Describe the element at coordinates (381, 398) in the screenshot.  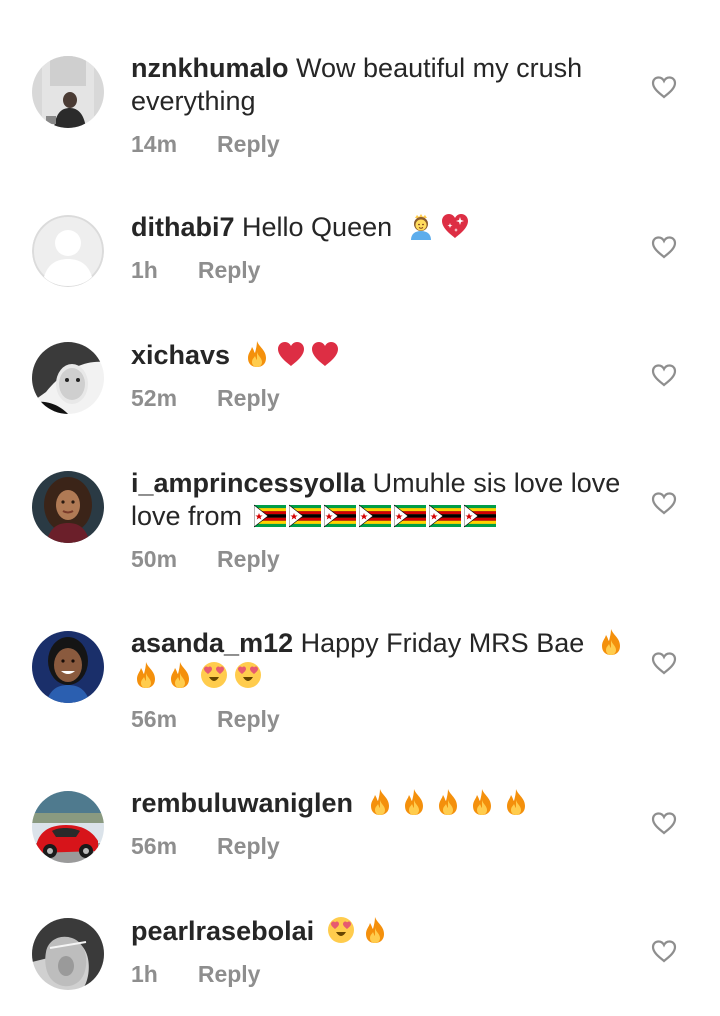
I see `comment-meta: 52m Reply` at that location.